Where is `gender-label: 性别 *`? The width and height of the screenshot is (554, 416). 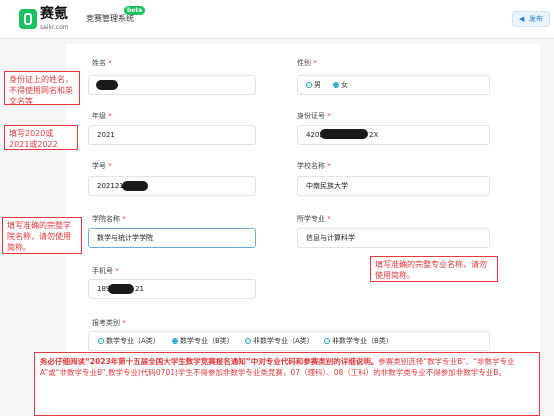 gender-label: 性别 * is located at coordinates (307, 63).